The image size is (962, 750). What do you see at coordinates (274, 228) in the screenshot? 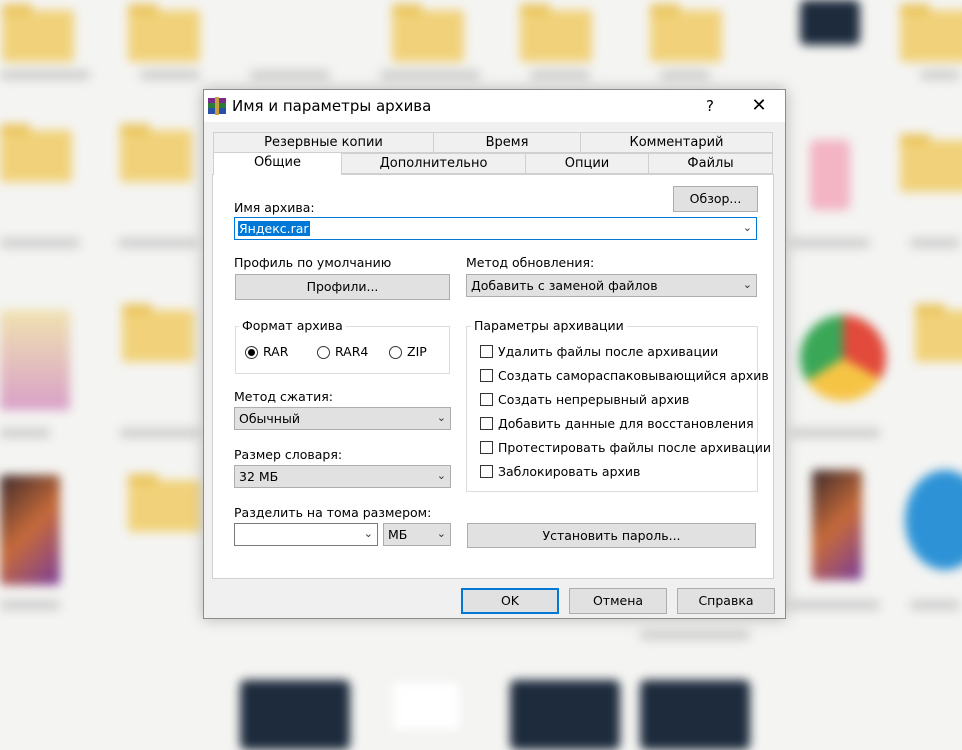
I see `archive-name-value: Яндекс.rar` at bounding box center [274, 228].